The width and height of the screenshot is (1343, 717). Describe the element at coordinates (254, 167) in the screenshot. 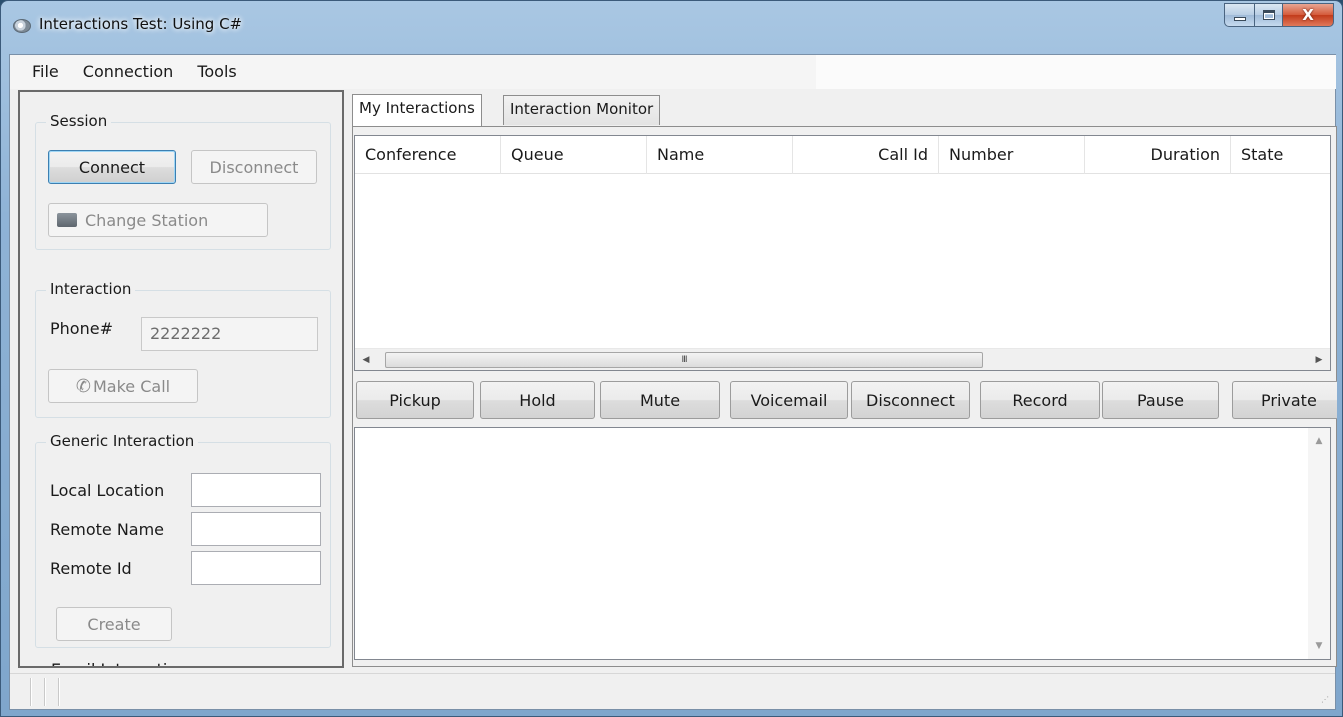

I see `disconnect-button: Disconnect` at that location.